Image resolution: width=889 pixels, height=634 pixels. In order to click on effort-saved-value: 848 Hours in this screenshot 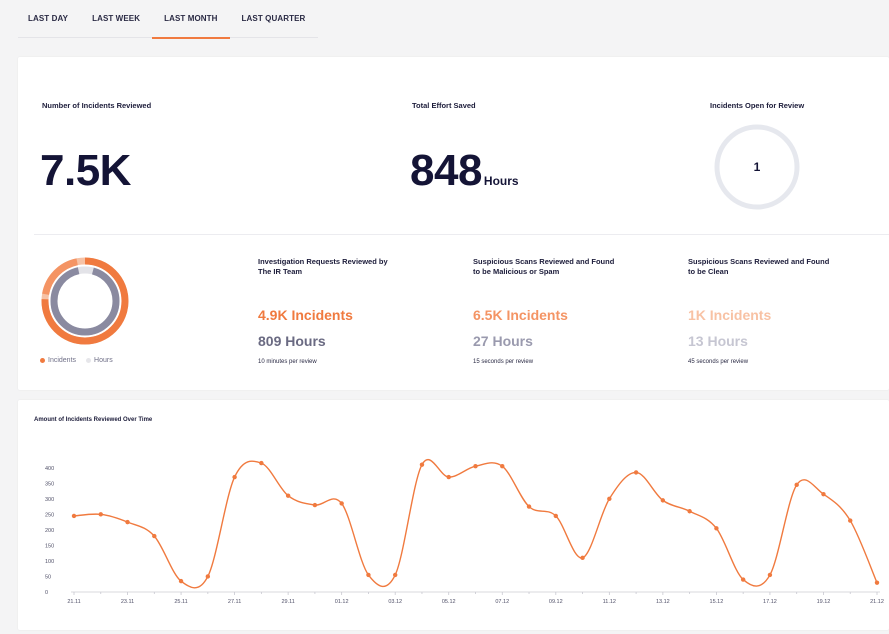, I will do `click(464, 176)`.